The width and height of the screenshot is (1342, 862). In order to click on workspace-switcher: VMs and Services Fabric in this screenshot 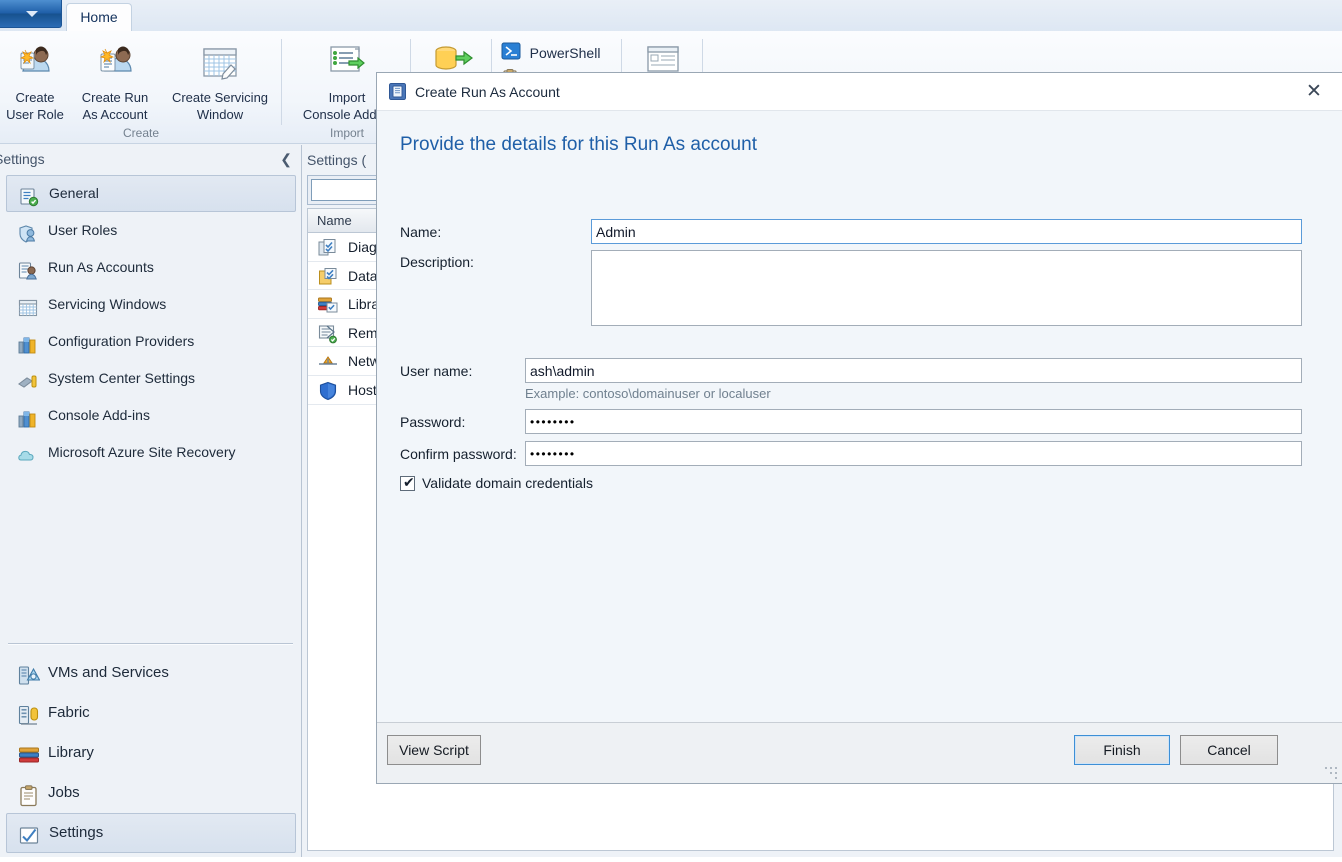, I will do `click(151, 753)`.